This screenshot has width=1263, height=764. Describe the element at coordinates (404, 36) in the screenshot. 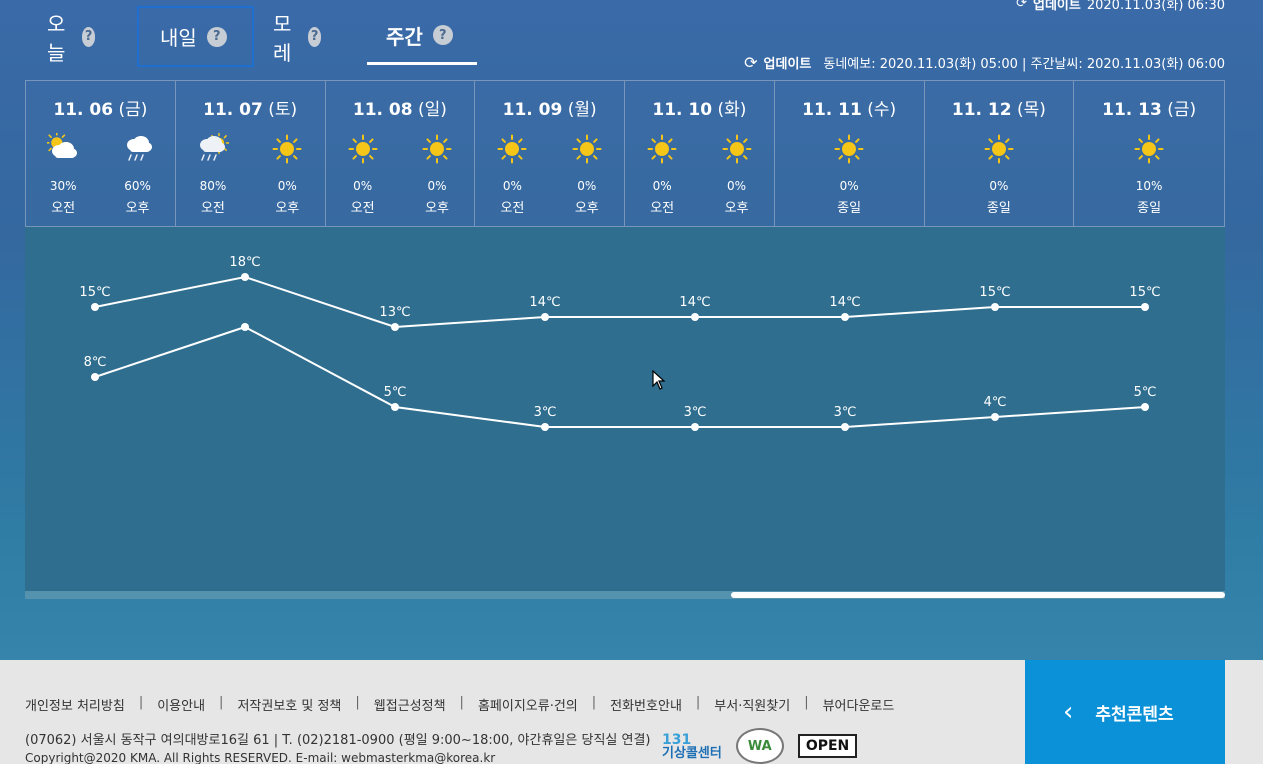

I see `tab-weekly-label: 주간` at that location.